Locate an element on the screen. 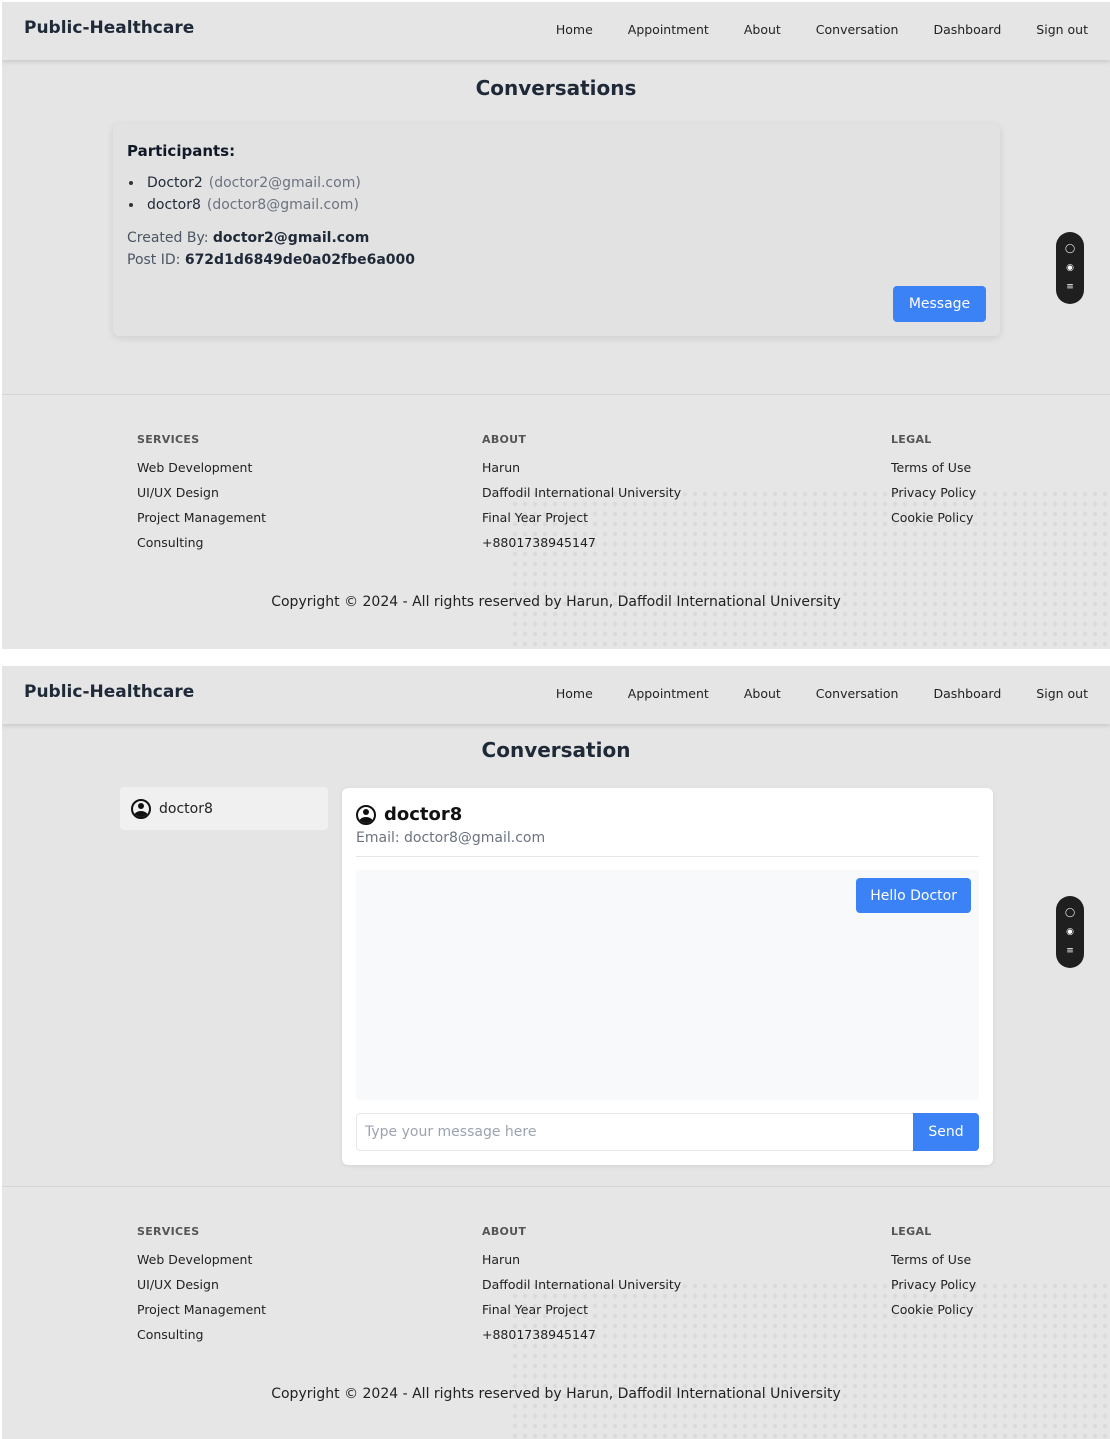 The image size is (1110, 1439). page-title: Conversations is located at coordinates (556, 88).